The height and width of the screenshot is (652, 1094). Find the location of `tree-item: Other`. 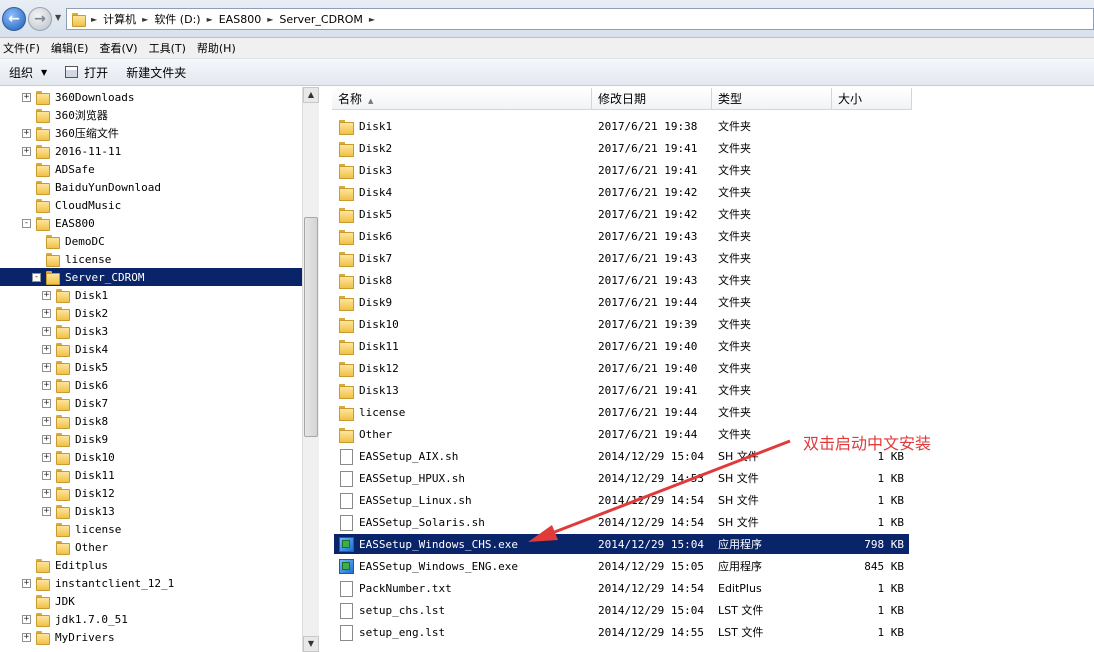

tree-item: Other is located at coordinates (76, 547).